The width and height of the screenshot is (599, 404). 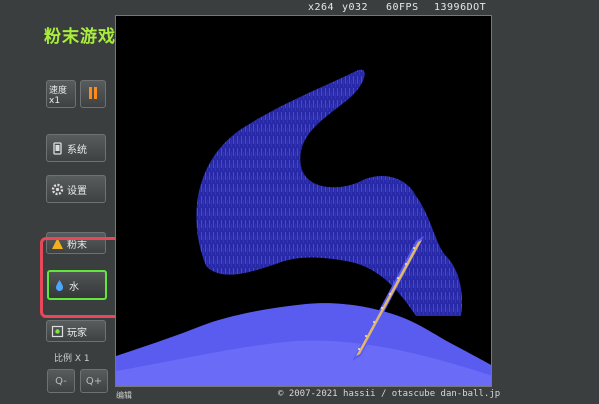 I want to click on system-button: 系统, so click(x=76, y=148).